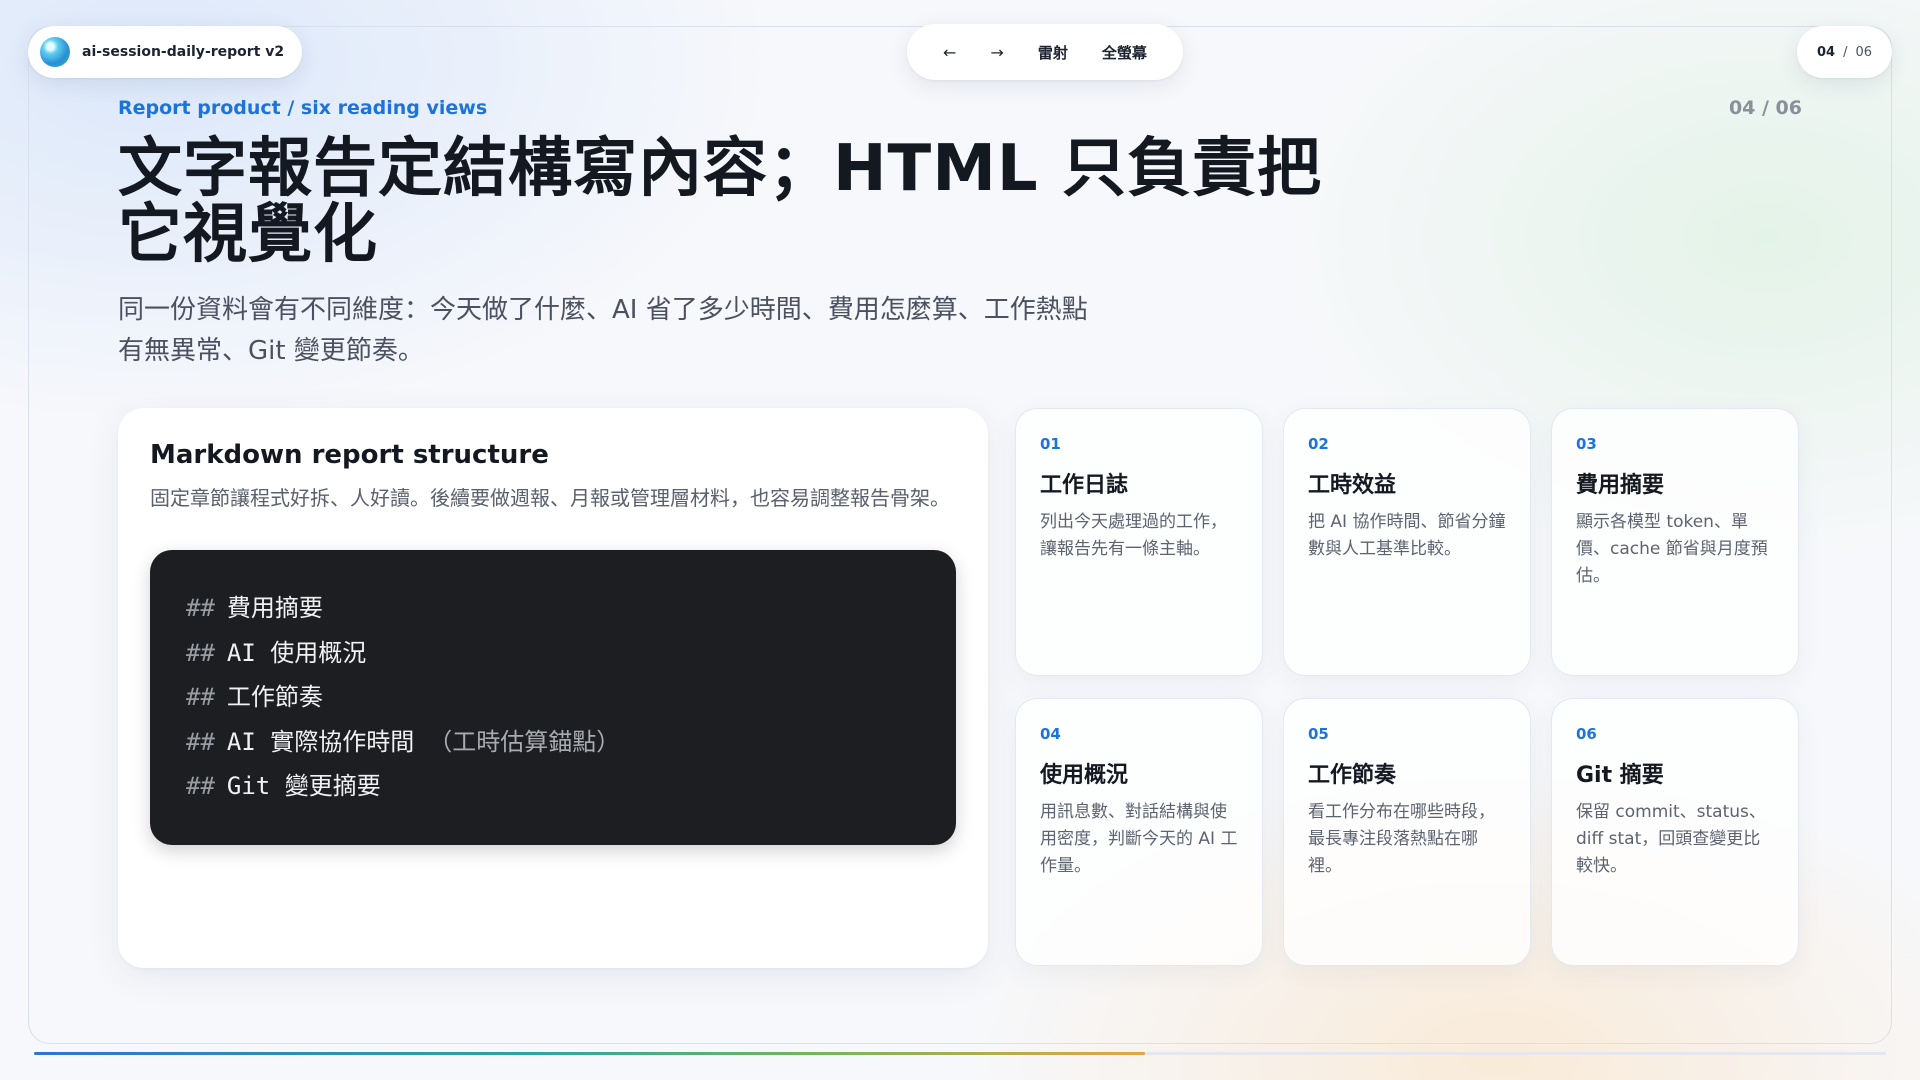 This screenshot has width=1920, height=1080. What do you see at coordinates (1084, 775) in the screenshot?
I see `view-title: 使用概況` at bounding box center [1084, 775].